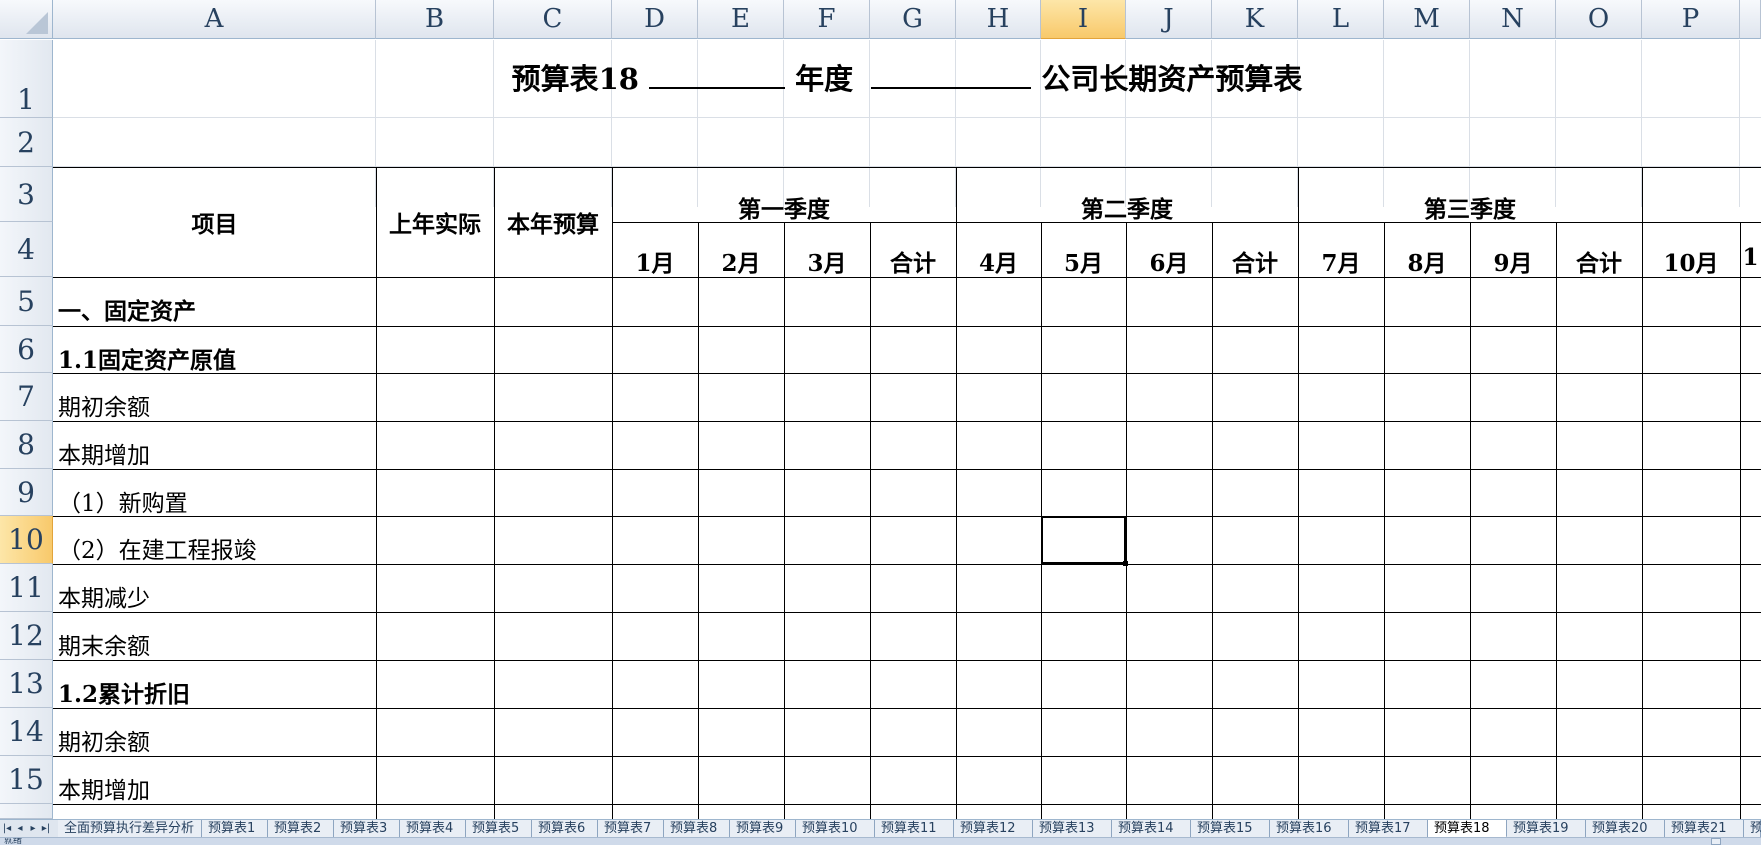  Describe the element at coordinates (147, 358) in the screenshot. I see `row-item-label: 1.1固定资产原值` at that location.